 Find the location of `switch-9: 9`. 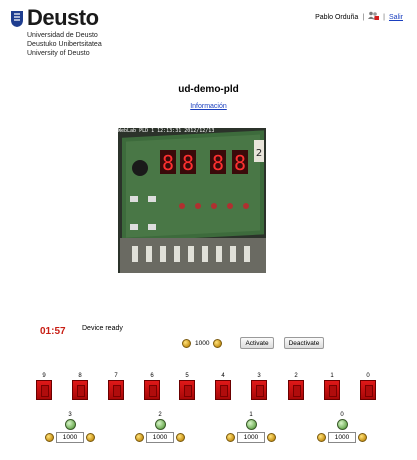

switch-9: 9 is located at coordinates (44, 386).